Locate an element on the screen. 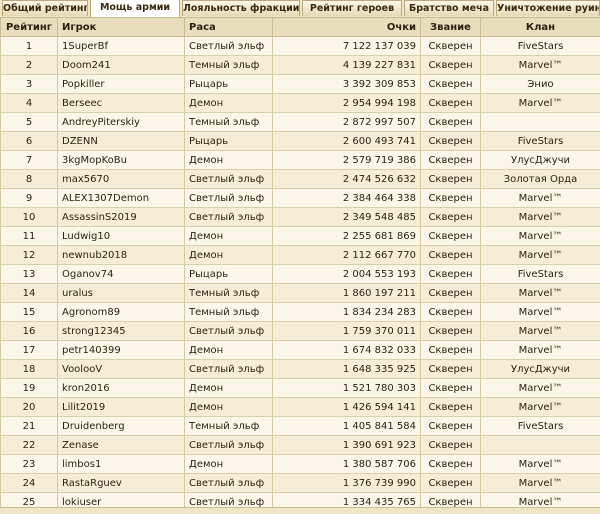 The width and height of the screenshot is (600, 514). player-name-link: Oganov74 is located at coordinates (121, 274).